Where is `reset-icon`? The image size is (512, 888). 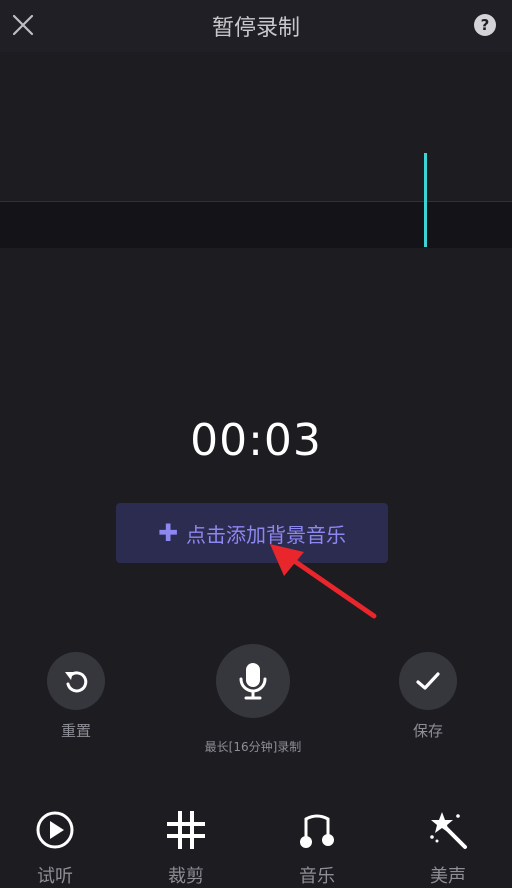
reset-icon is located at coordinates (76, 682).